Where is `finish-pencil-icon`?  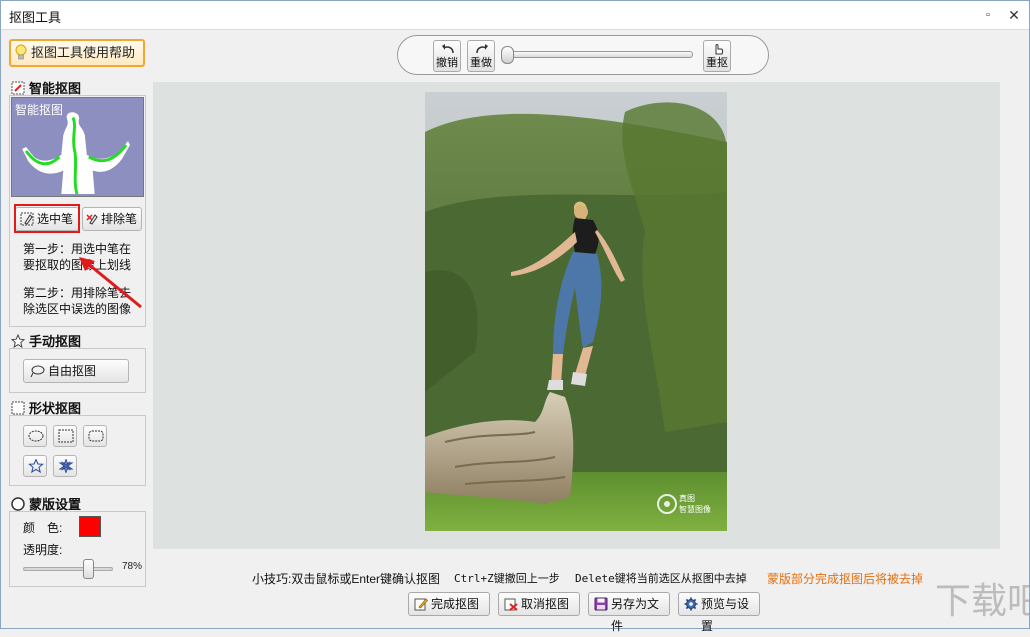
finish-pencil-icon is located at coordinates (421, 604).